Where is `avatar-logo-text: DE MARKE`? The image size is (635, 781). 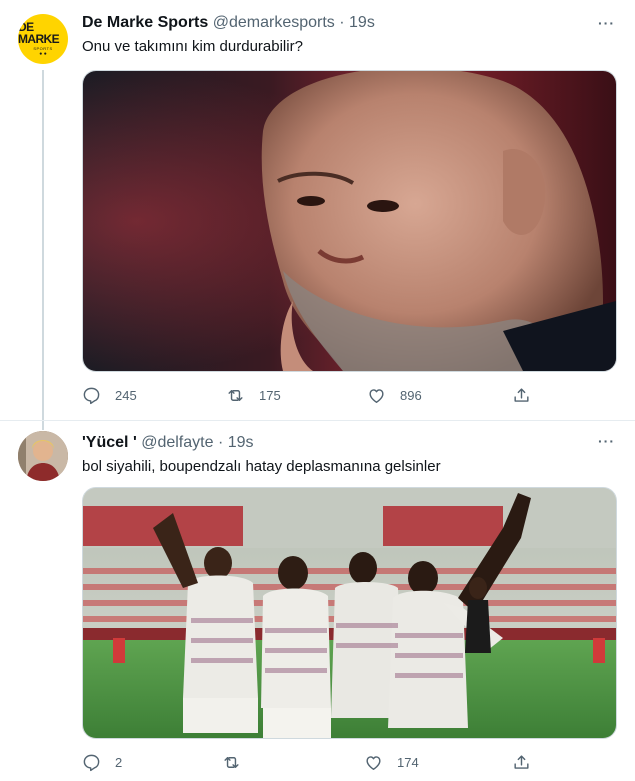 avatar-logo-text: DE MARKE is located at coordinates (39, 33).